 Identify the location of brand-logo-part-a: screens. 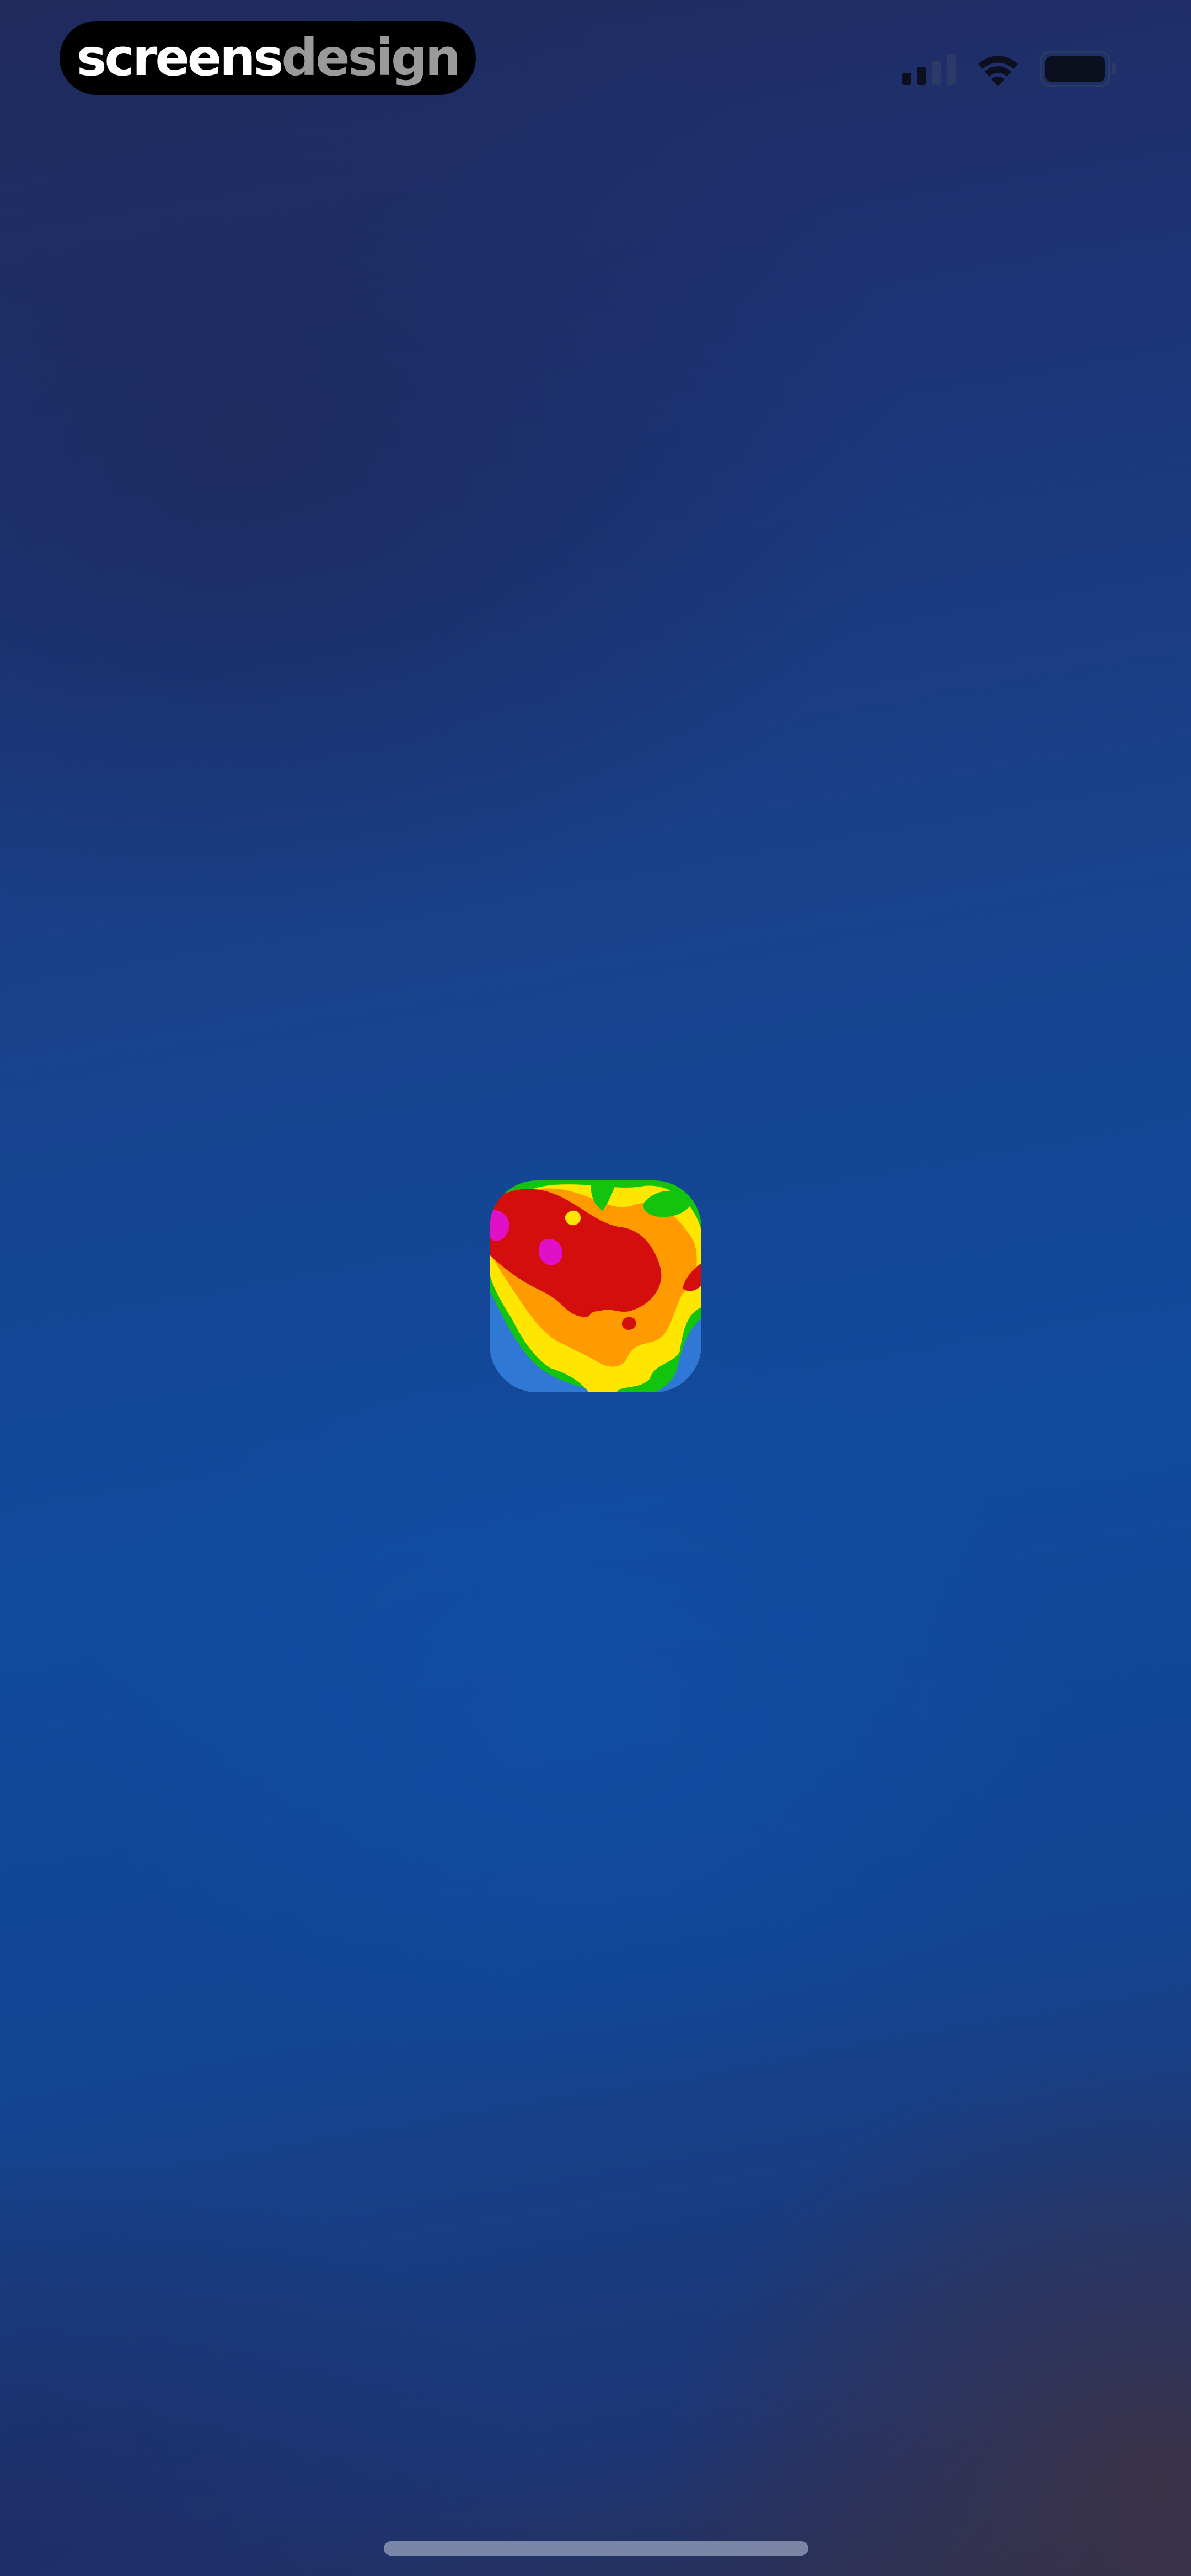
(180, 57).